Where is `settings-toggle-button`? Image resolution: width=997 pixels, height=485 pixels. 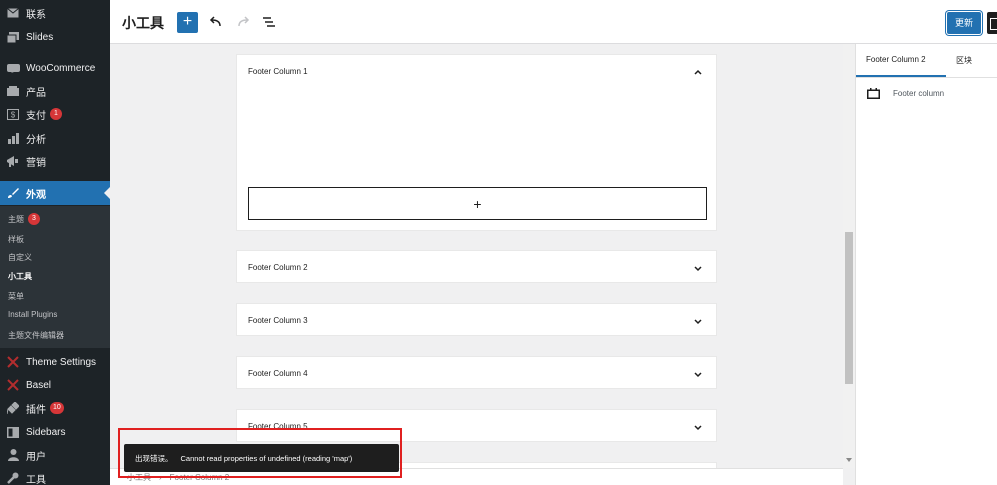
settings-toggle-button is located at coordinates (992, 23).